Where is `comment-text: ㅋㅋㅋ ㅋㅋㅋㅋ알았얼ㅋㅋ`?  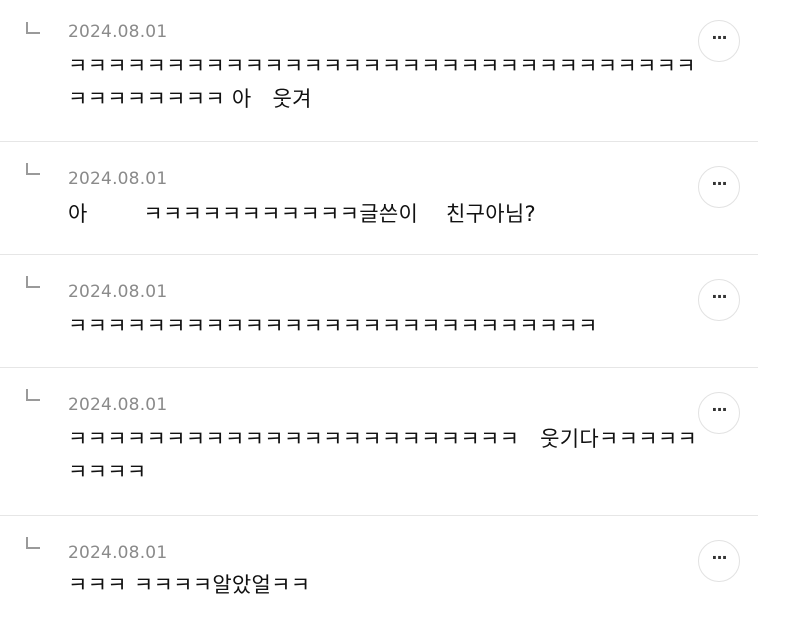 comment-text: ㅋㅋㅋ ㅋㅋㅋㅋ알았얼ㅋㅋ is located at coordinates (189, 585).